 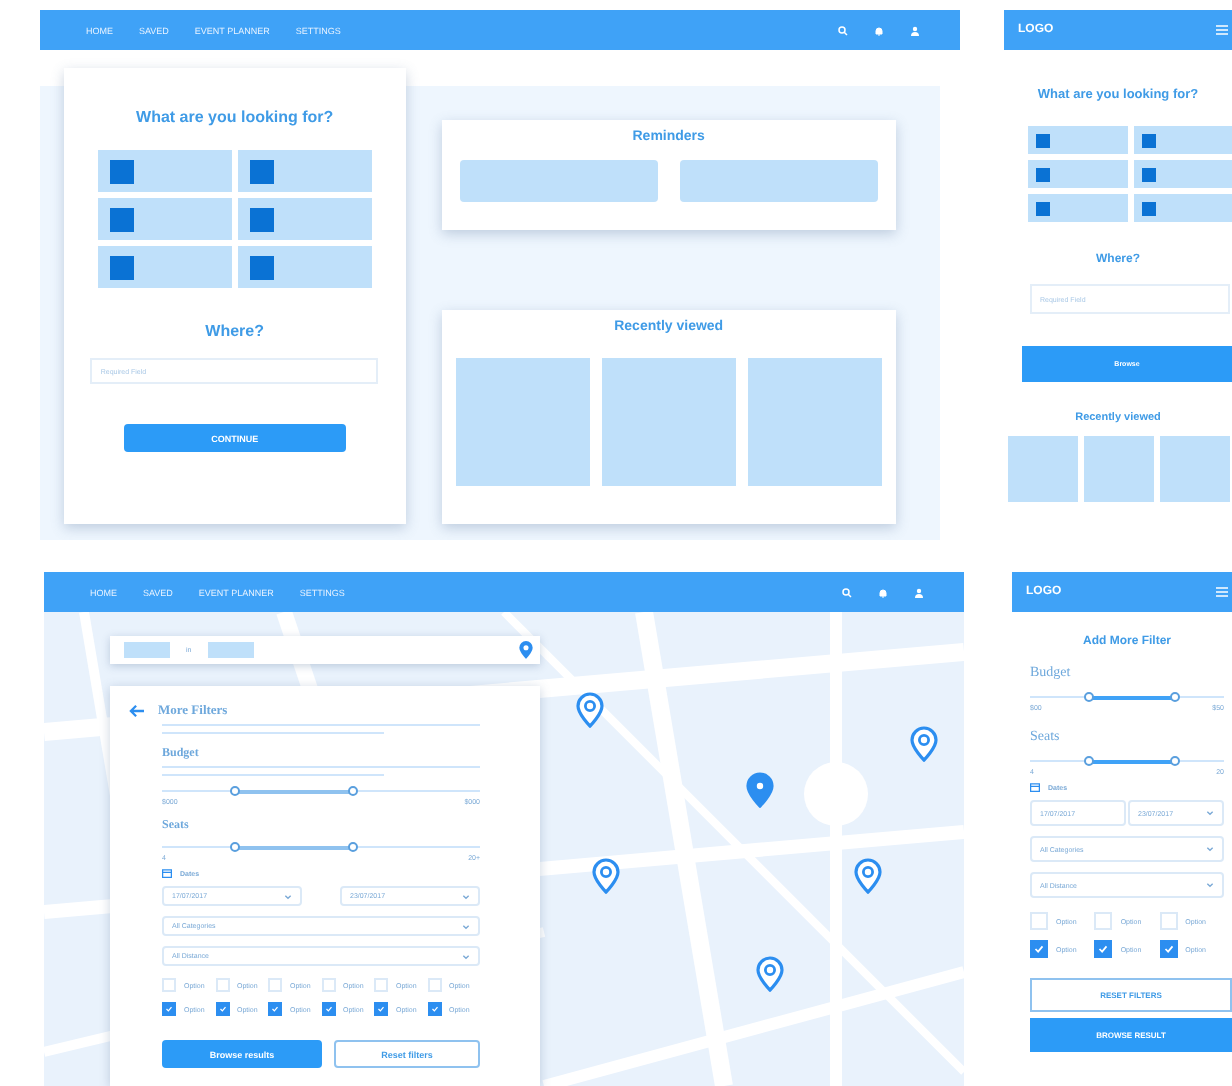 I want to click on card-title: Where?, so click(x=235, y=331).